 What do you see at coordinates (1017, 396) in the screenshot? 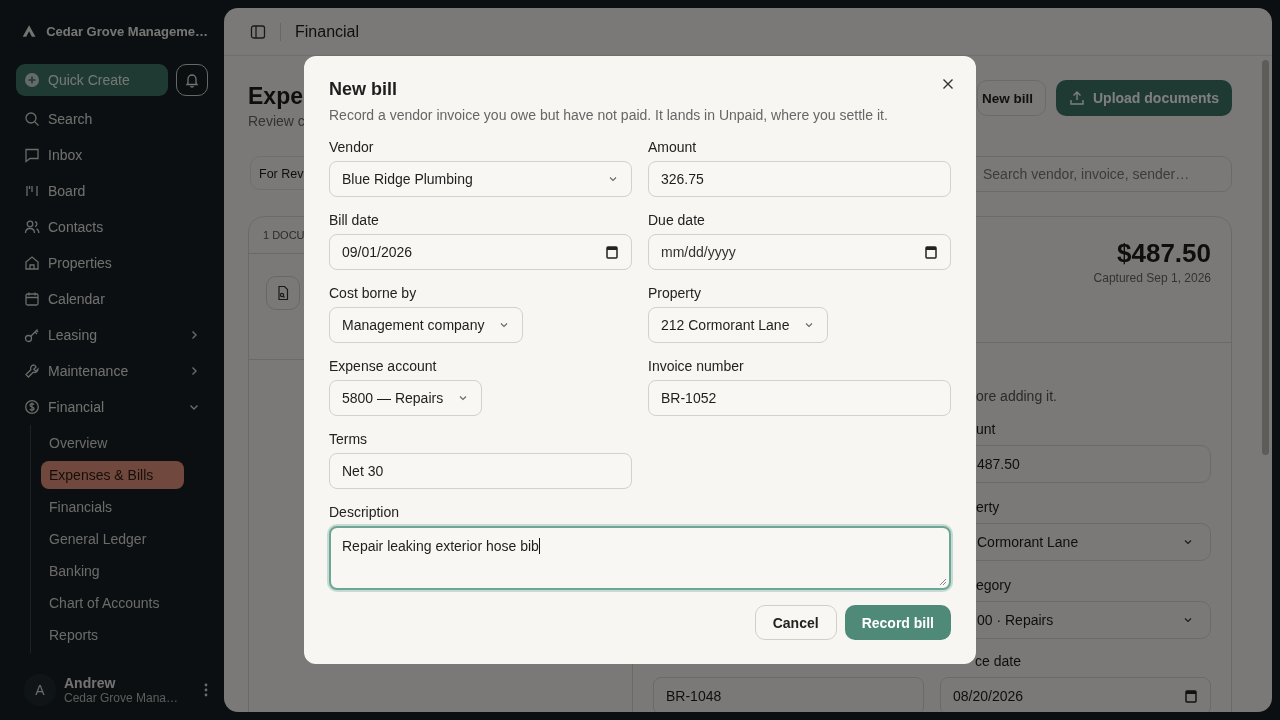
I see `form-hint: ore adding it.` at bounding box center [1017, 396].